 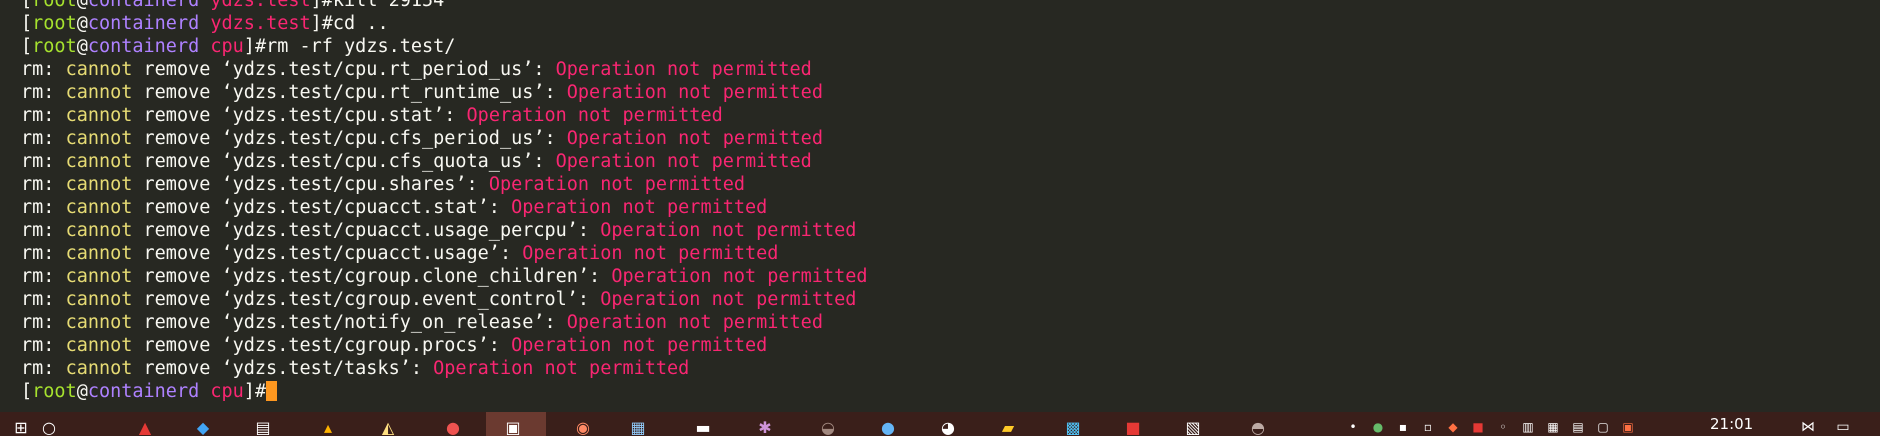 What do you see at coordinates (513, 426) in the screenshot?
I see `terminal-app-icon: ▣` at bounding box center [513, 426].